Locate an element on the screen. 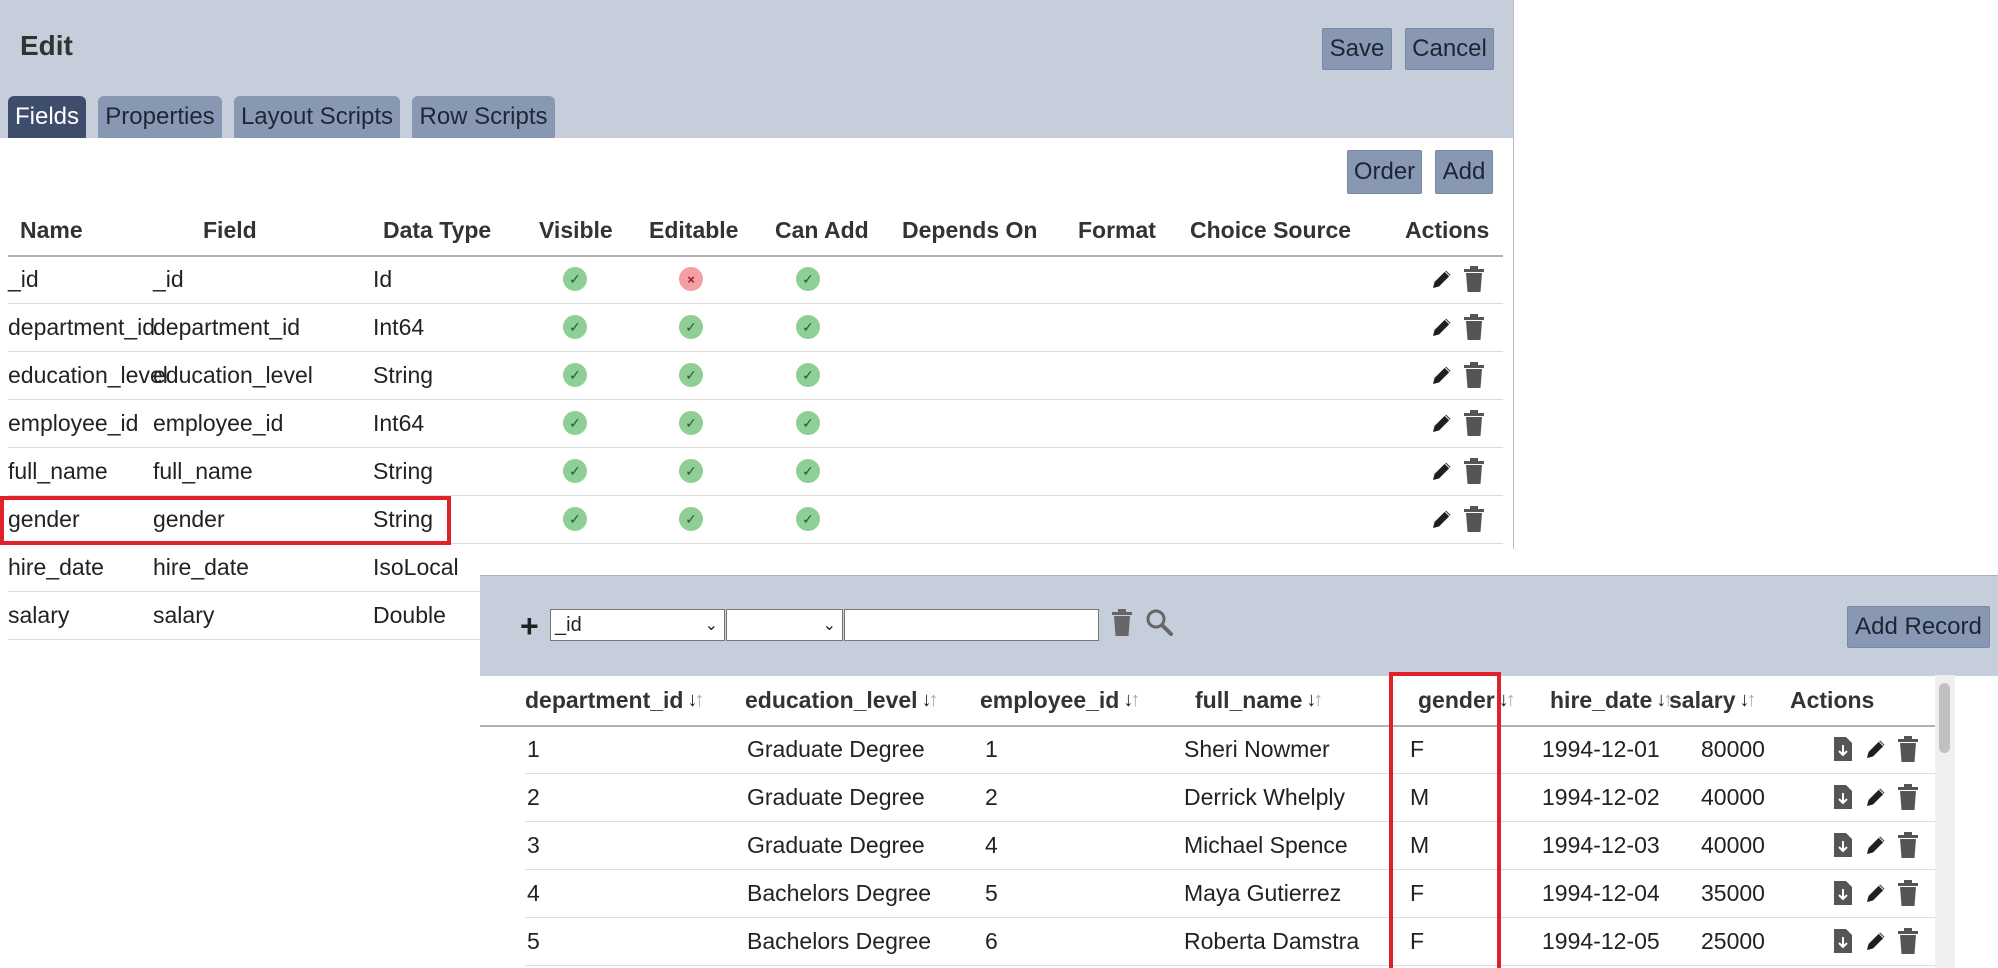 The image size is (1998, 968). field-row: employee_id employee_id Int64 ✓ ✓ ✓ is located at coordinates (755, 423).